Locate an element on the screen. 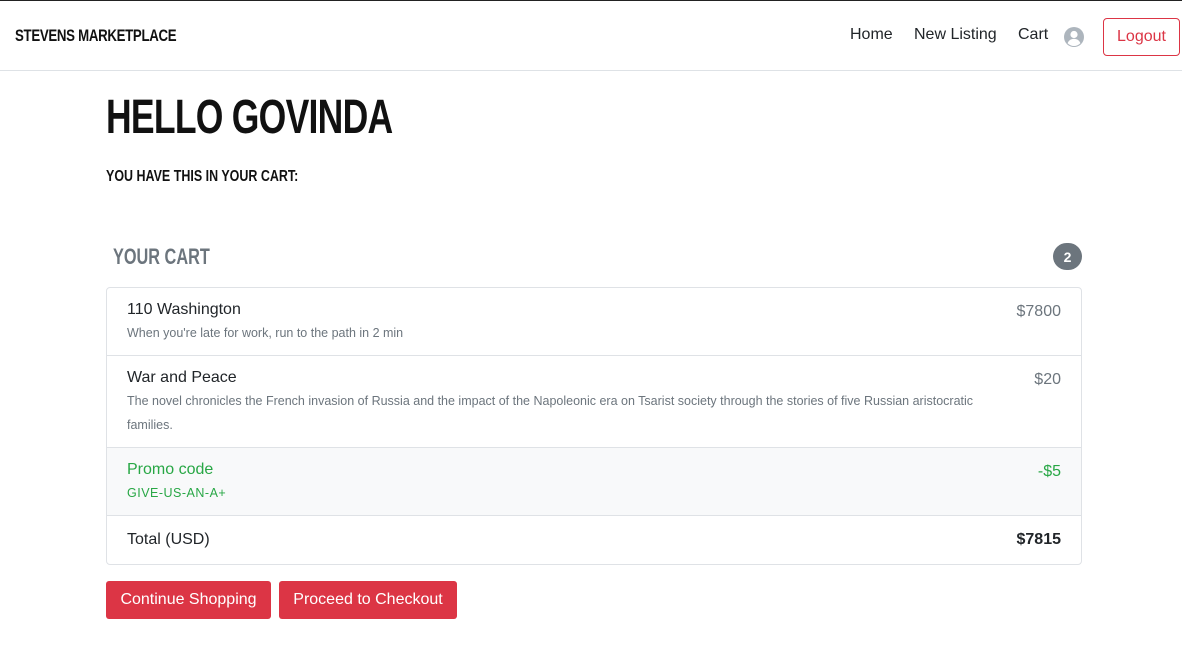 This screenshot has height=672, width=1182. brand-logo: Stevens Marketplace is located at coordinates (96, 36).